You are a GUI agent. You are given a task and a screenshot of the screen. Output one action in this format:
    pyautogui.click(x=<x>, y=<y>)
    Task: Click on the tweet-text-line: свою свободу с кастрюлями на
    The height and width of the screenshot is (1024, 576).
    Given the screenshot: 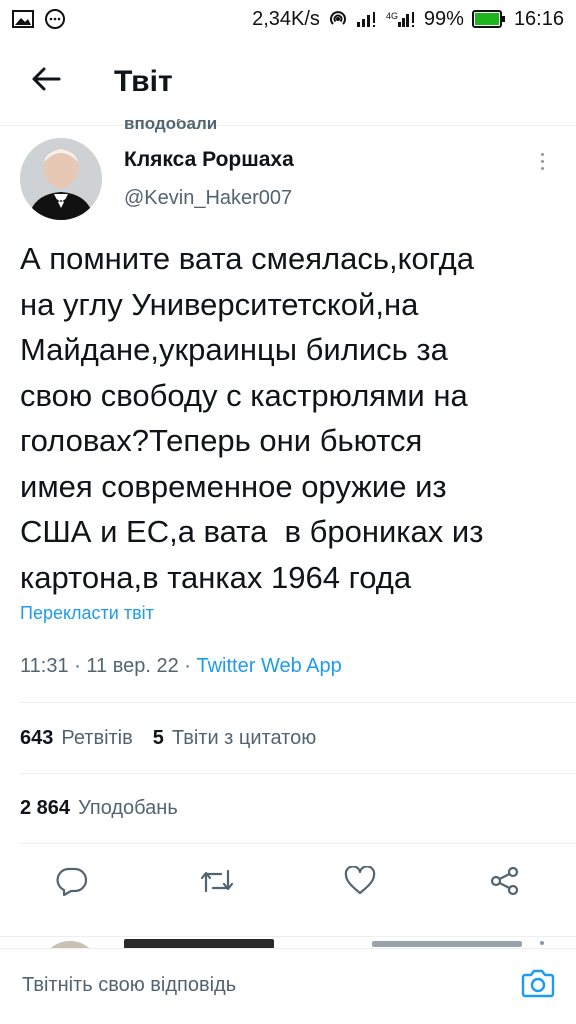 What is the action you would take?
    pyautogui.click(x=244, y=395)
    